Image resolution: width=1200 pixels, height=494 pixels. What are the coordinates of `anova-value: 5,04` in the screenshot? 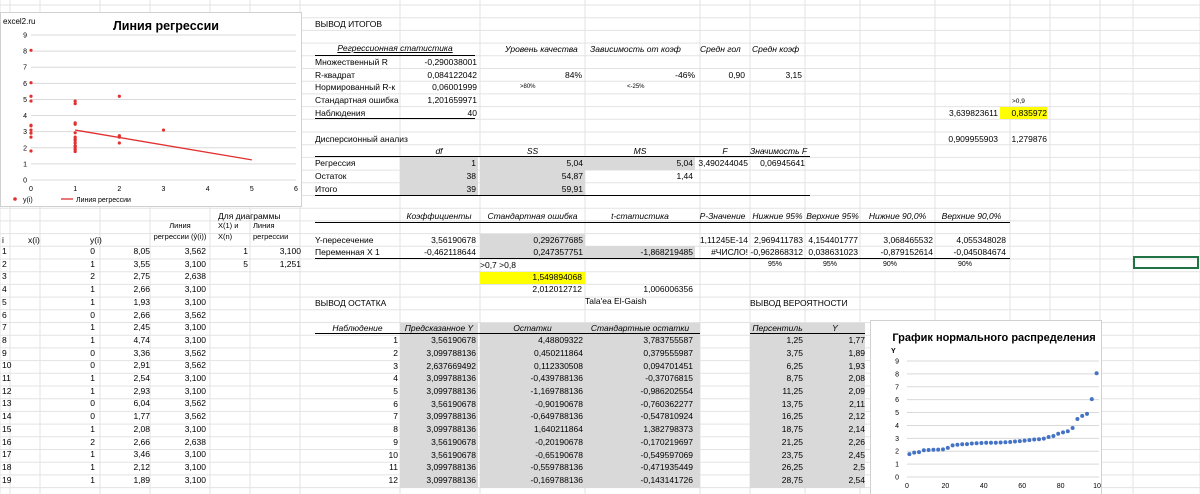 It's located at (639, 163).